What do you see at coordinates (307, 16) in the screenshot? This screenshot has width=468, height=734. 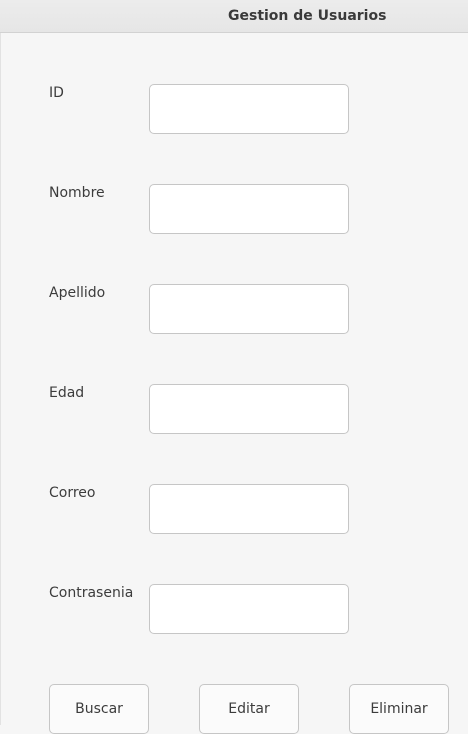 I see `window-title: Gestion de Usuarios` at bounding box center [307, 16].